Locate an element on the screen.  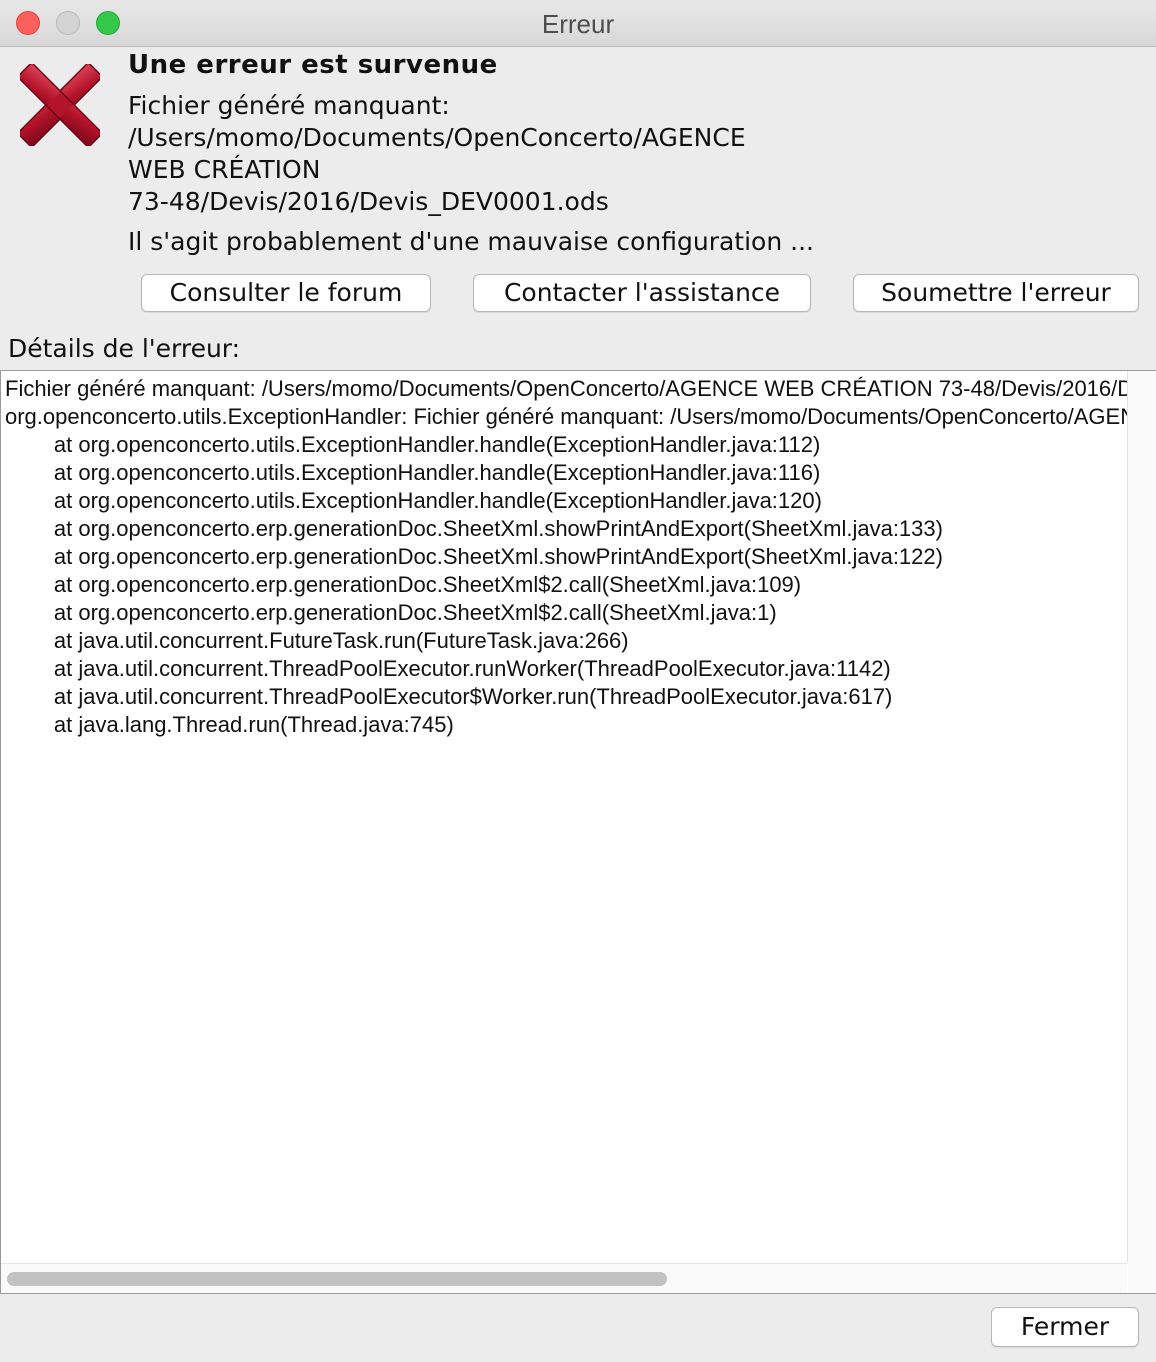
submit-error-button: Soumettre l'erreur is located at coordinates (996, 293).